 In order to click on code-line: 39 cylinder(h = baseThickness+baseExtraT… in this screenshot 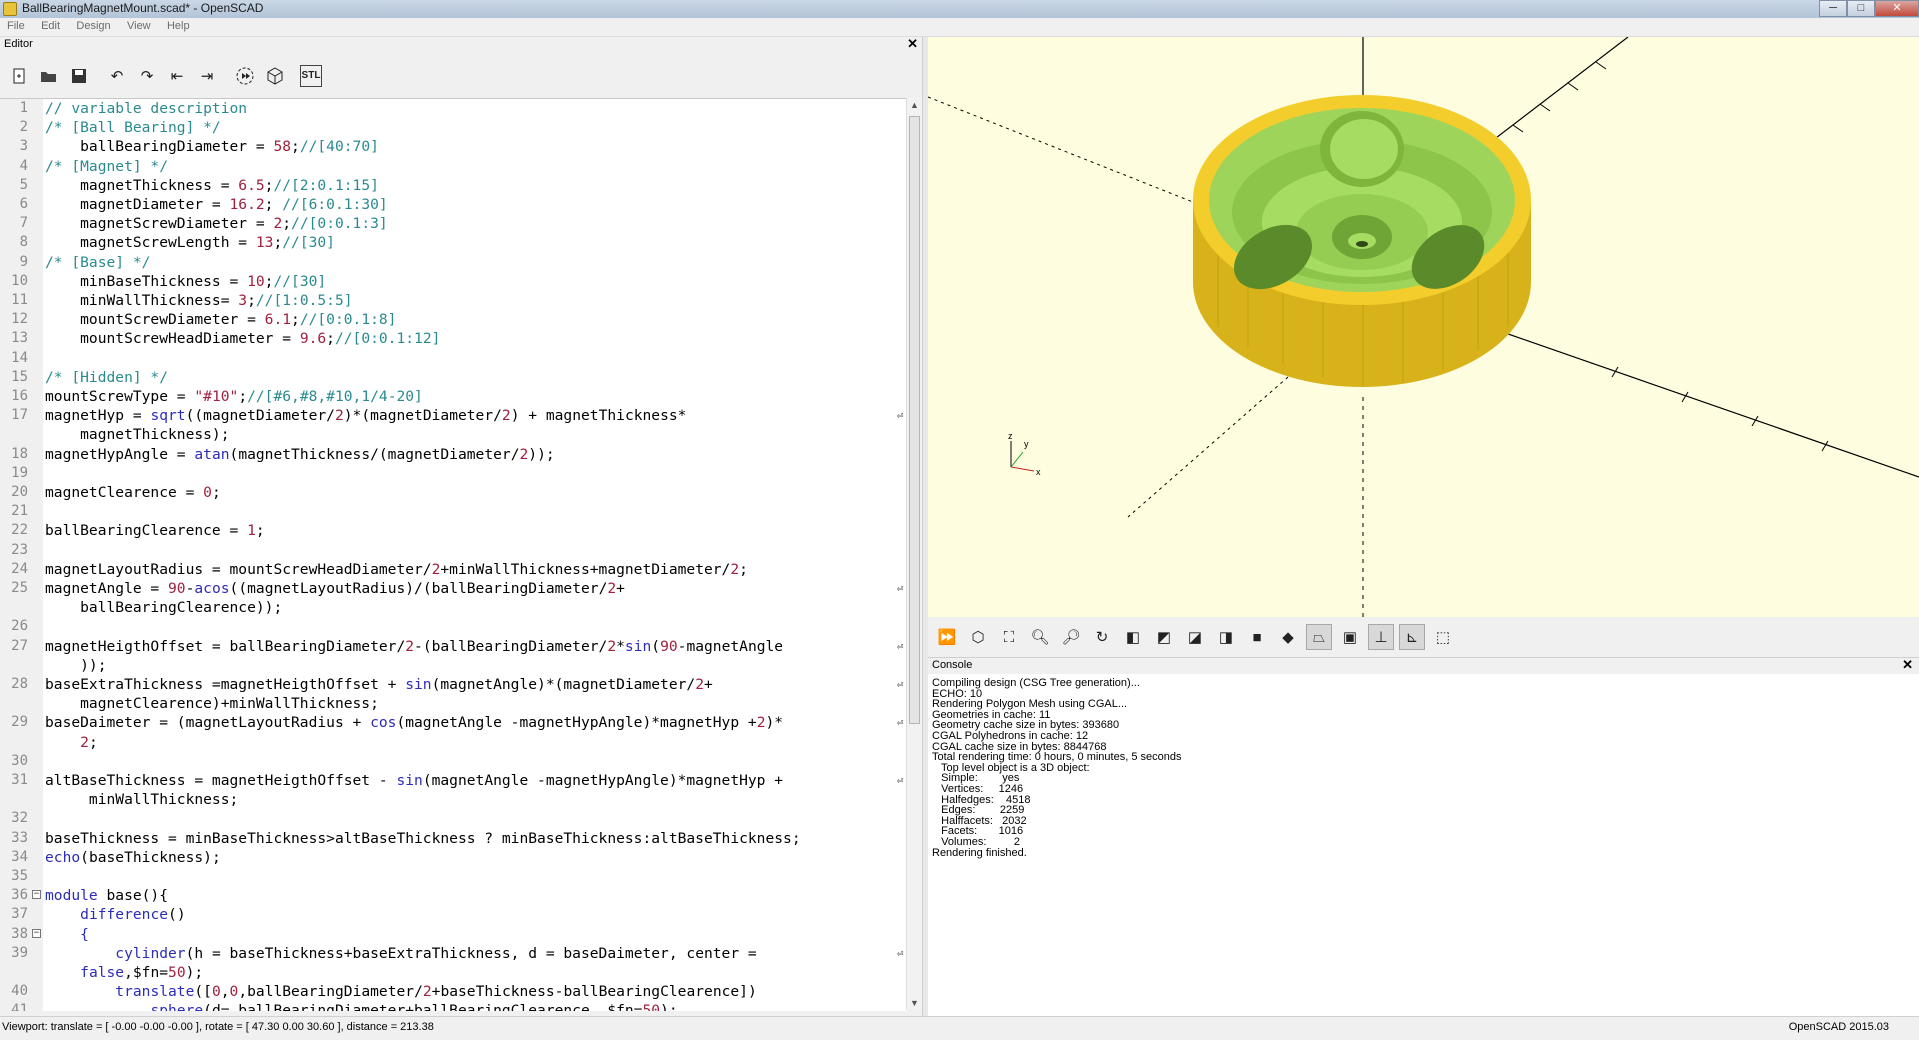, I will do `click(453, 953)`.